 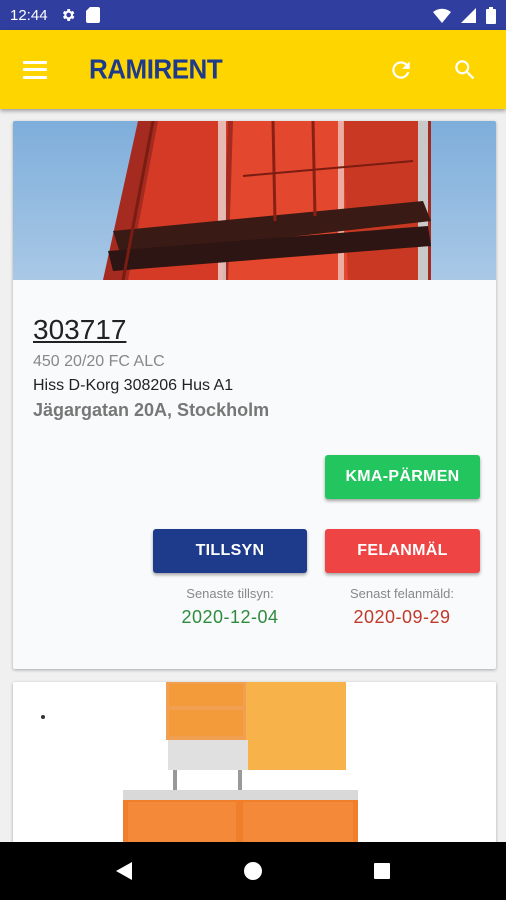 What do you see at coordinates (253, 15) in the screenshot?
I see `status-bar: 12:44` at bounding box center [253, 15].